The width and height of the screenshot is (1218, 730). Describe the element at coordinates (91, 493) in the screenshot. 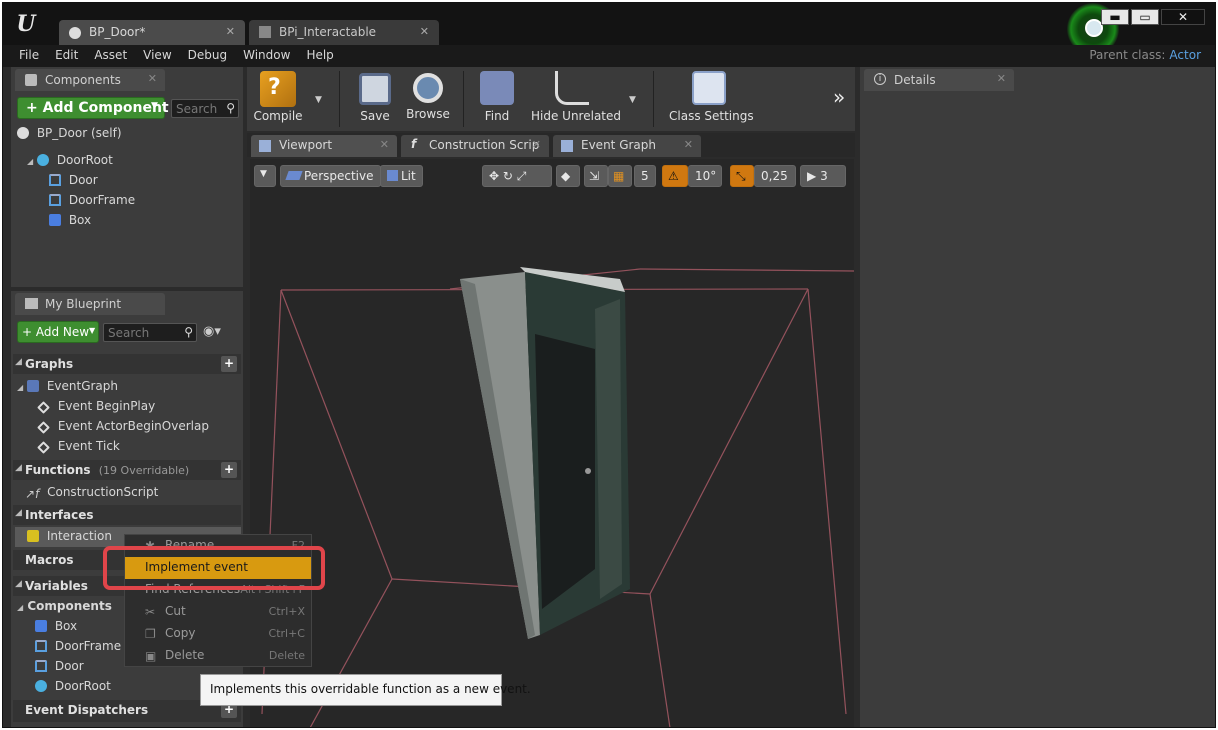

I see `function-item-constructionscript: ↗f ConstructionScript` at that location.